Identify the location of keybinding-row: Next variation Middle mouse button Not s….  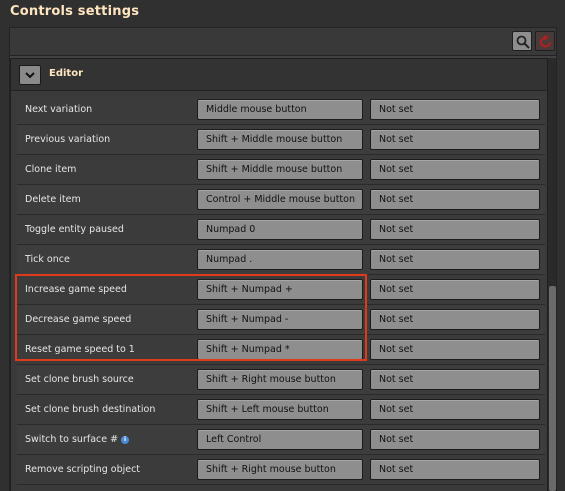
(281, 110).